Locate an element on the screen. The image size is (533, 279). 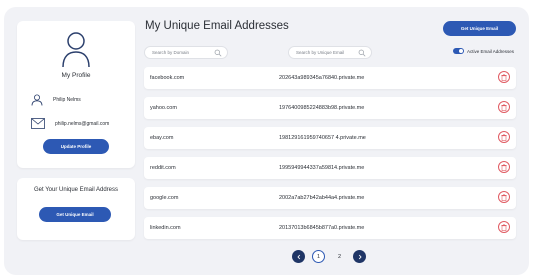
row-unique-email: 2002a7ab27b42ab44a4.private.me is located at coordinates (322, 198).